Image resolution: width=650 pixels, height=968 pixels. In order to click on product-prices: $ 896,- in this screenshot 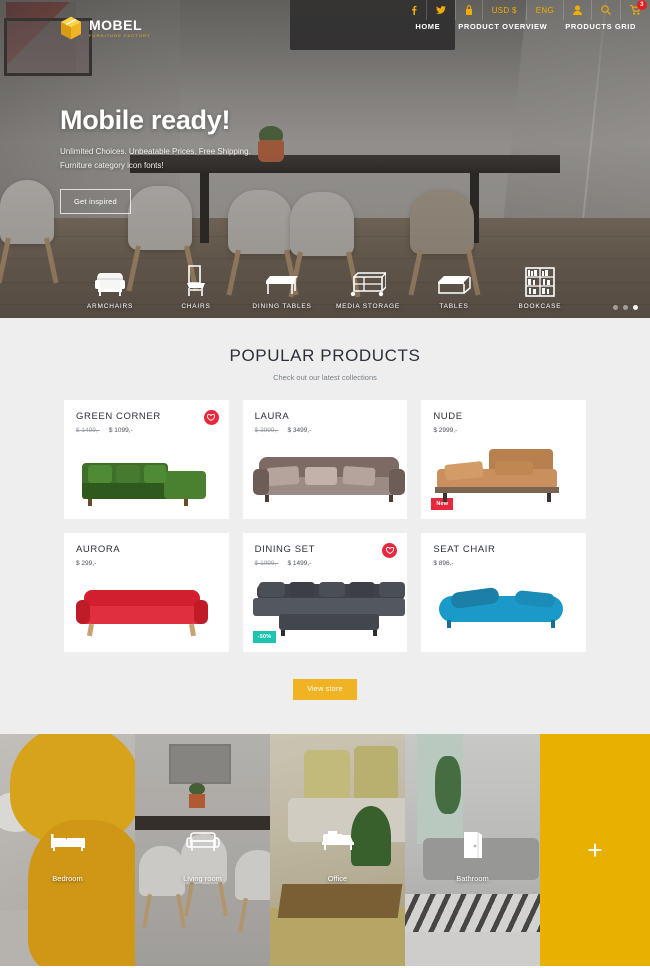, I will do `click(503, 563)`.